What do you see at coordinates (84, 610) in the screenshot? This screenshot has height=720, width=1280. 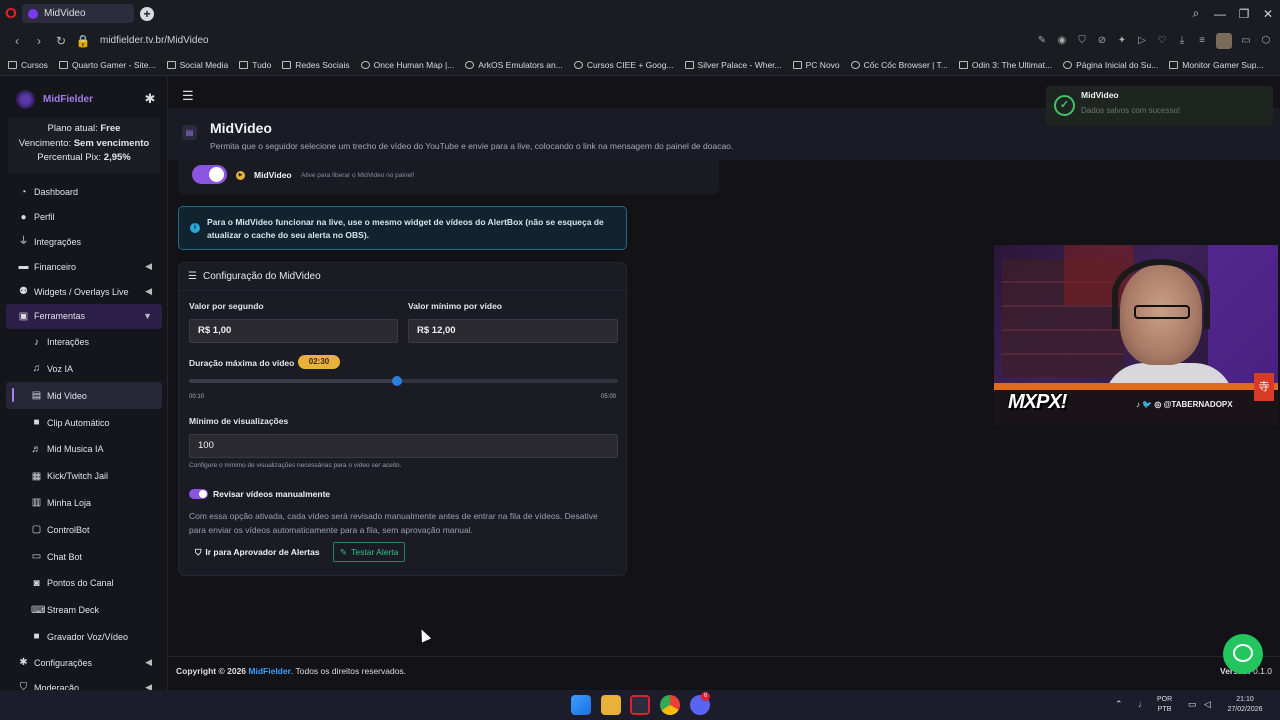 I see `sidebar-subitem-stream-deck: ⌨ Stream Deck` at bounding box center [84, 610].